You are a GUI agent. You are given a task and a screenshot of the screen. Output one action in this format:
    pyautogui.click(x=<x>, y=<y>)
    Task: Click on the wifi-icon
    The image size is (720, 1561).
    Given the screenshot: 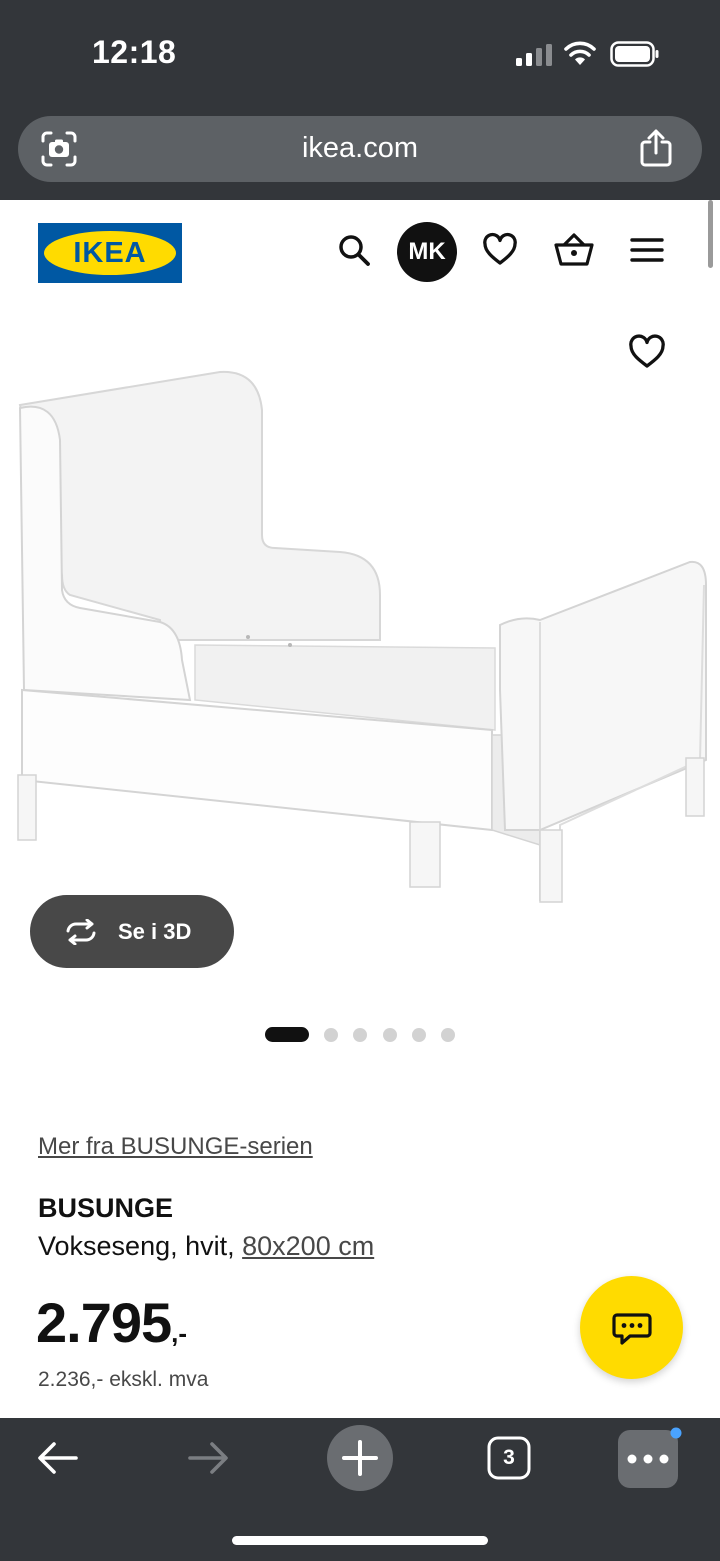 What is the action you would take?
    pyautogui.click(x=580, y=53)
    